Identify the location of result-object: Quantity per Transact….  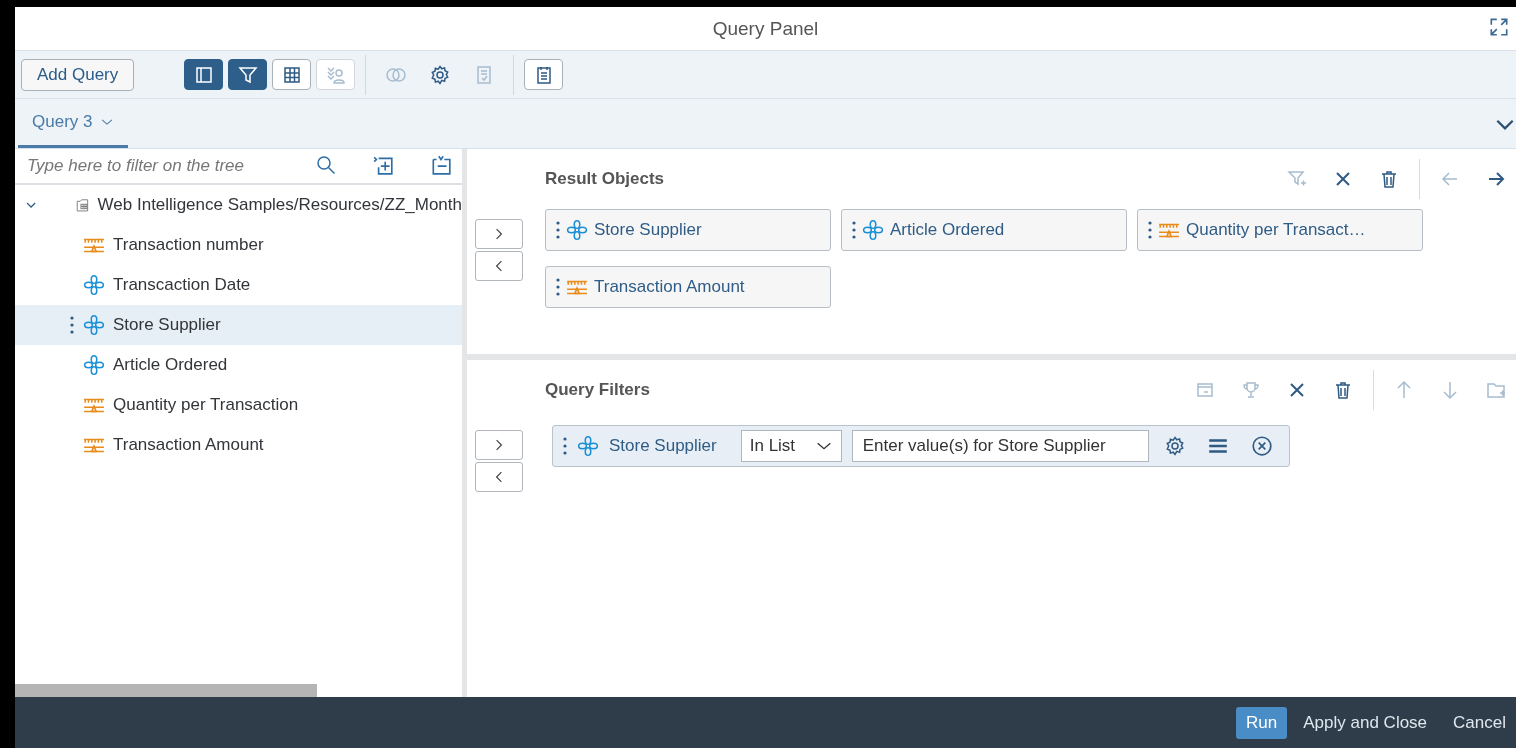
(1280, 230).